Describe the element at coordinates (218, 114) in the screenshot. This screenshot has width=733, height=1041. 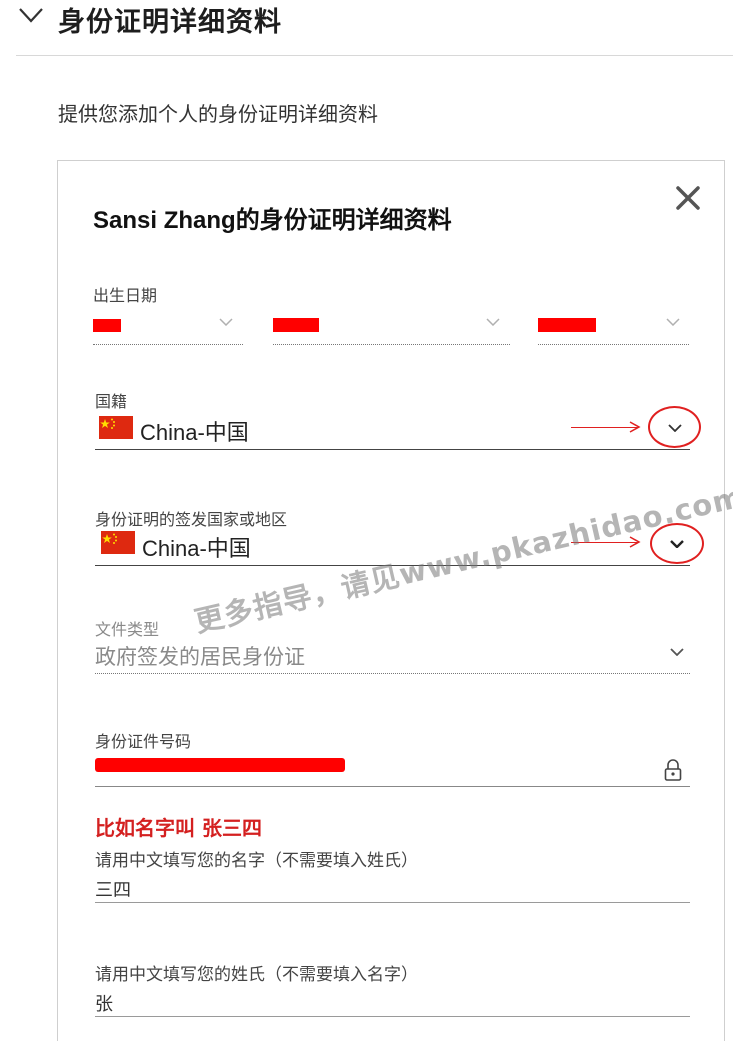
I see `section-intro: 提供您添加个人的身份证明详细资料` at that location.